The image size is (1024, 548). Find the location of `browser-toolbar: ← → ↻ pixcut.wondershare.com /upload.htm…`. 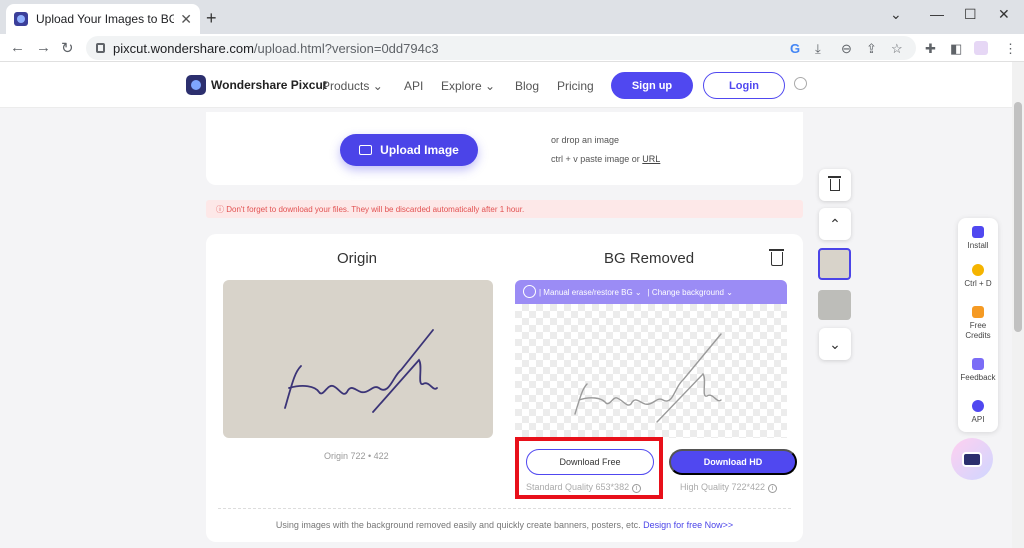

browser-toolbar: ← → ↻ pixcut.wondershare.com /upload.htm… is located at coordinates (512, 48).